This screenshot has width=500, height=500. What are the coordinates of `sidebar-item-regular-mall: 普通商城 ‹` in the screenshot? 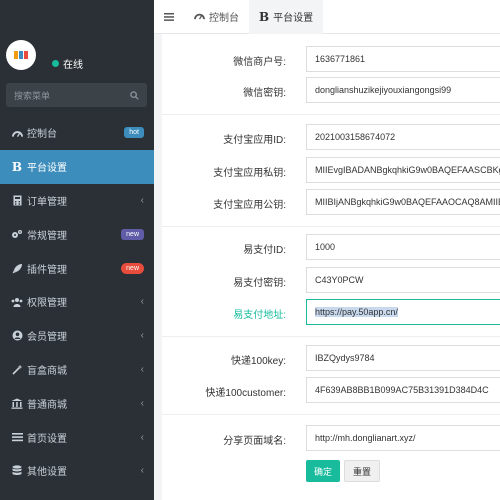 It's located at (77, 403).